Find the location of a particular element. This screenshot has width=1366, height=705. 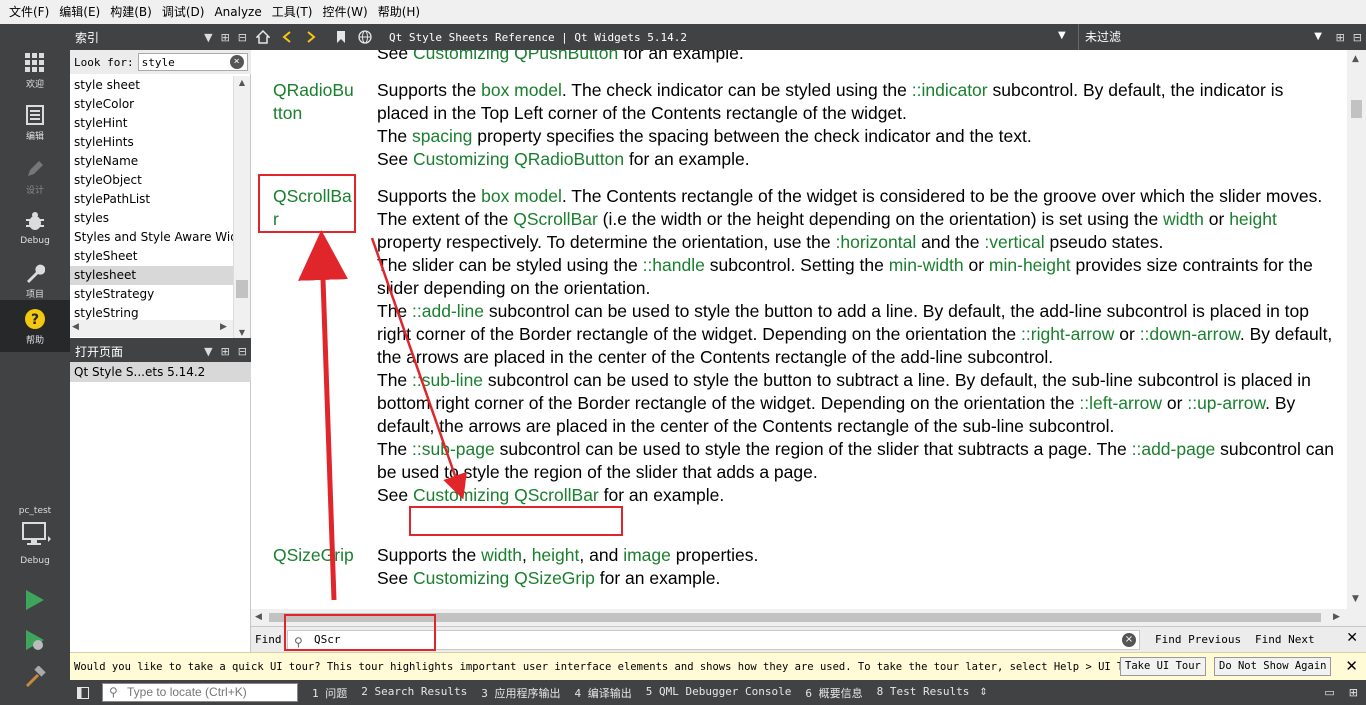

locator-input: ⚲ Type to locate (Ctrl+K) is located at coordinates (200, 692).